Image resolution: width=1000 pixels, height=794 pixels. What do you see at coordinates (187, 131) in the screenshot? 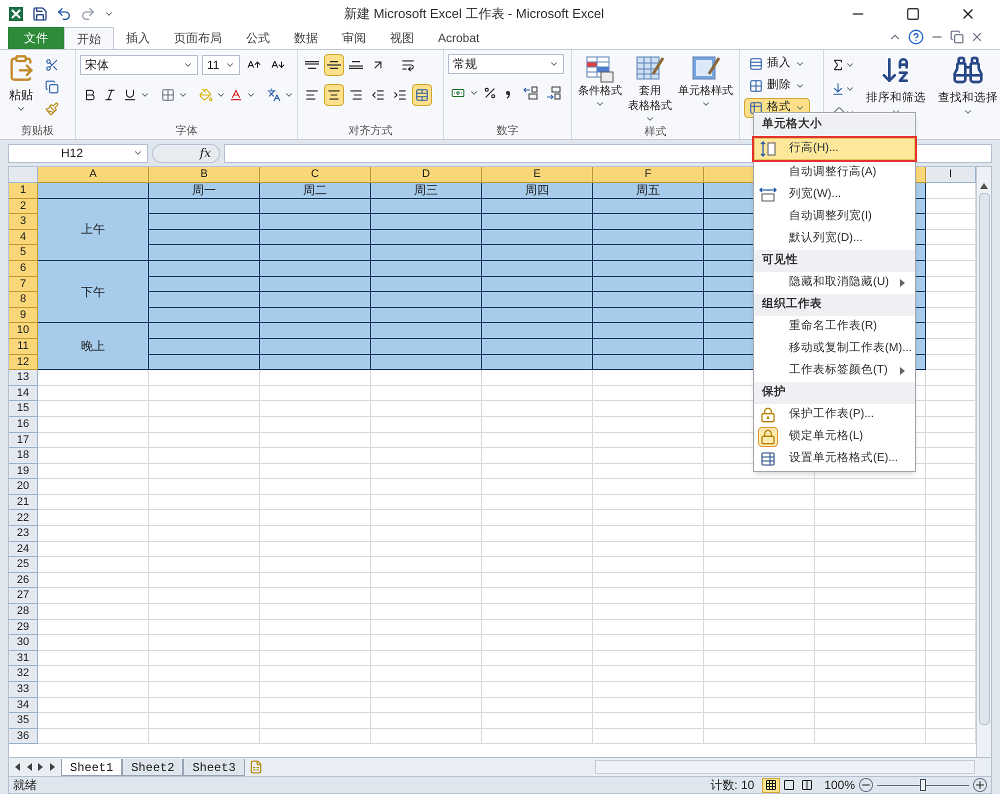
I see `group-label: 字体` at bounding box center [187, 131].